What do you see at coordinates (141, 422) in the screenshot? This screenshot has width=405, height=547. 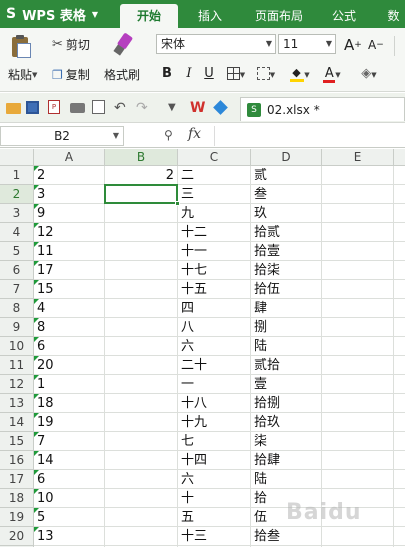 I see `cell-b14` at bounding box center [141, 422].